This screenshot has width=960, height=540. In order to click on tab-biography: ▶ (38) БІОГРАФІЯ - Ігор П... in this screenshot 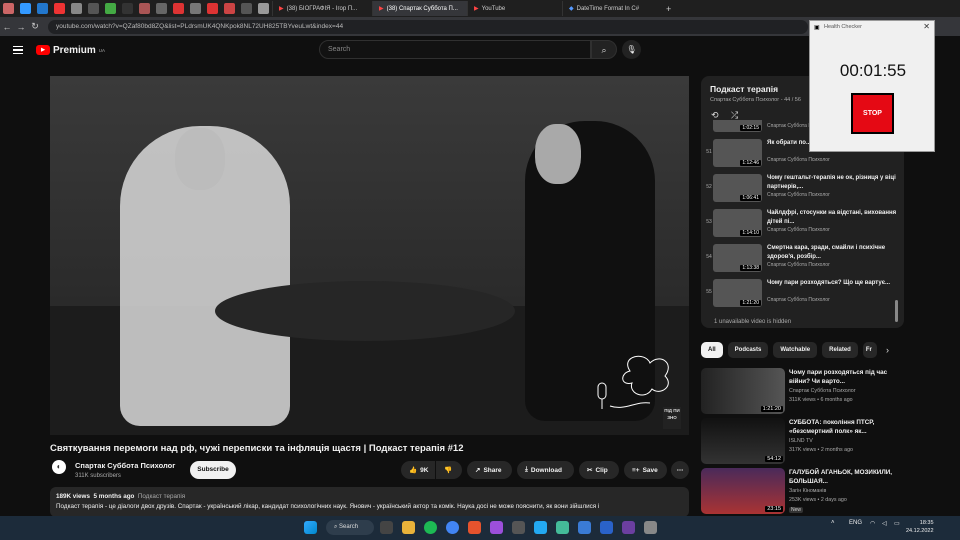, I will do `click(322, 8)`.